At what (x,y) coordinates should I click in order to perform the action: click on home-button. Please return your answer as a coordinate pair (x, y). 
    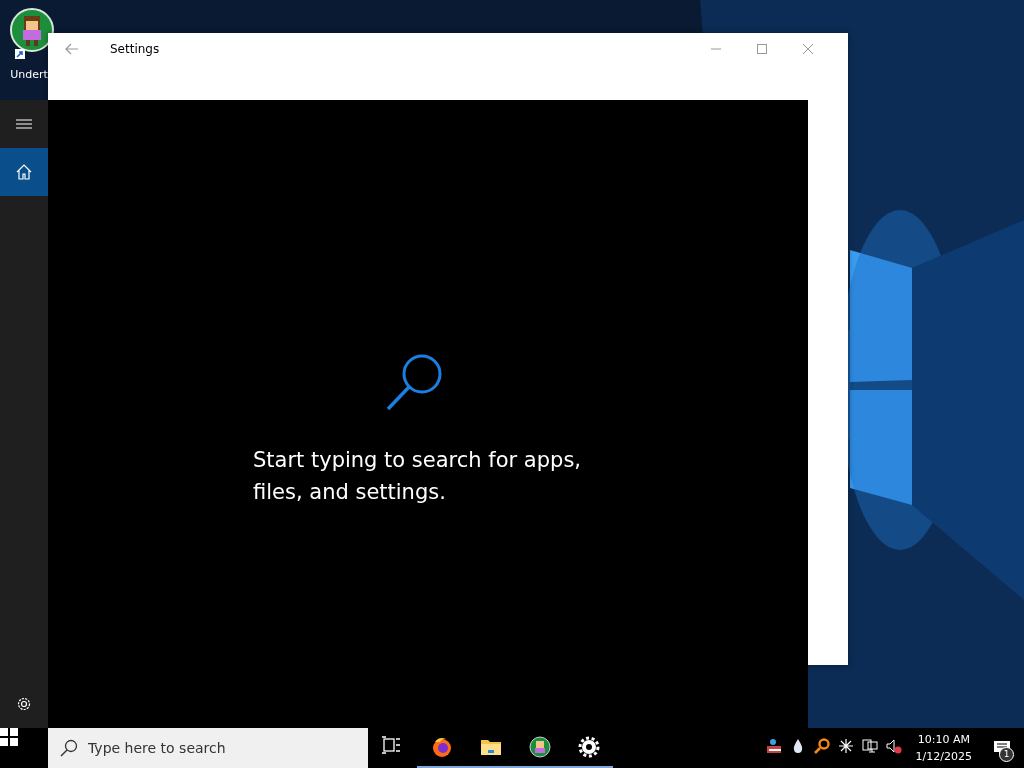
    Looking at the image, I should click on (24, 172).